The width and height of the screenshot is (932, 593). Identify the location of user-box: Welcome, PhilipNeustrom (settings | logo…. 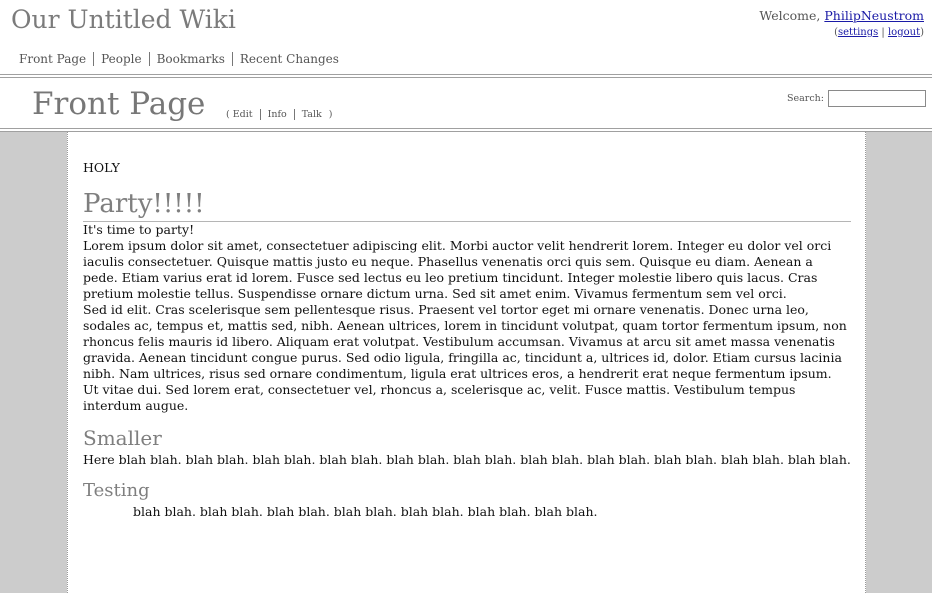
(841, 23).